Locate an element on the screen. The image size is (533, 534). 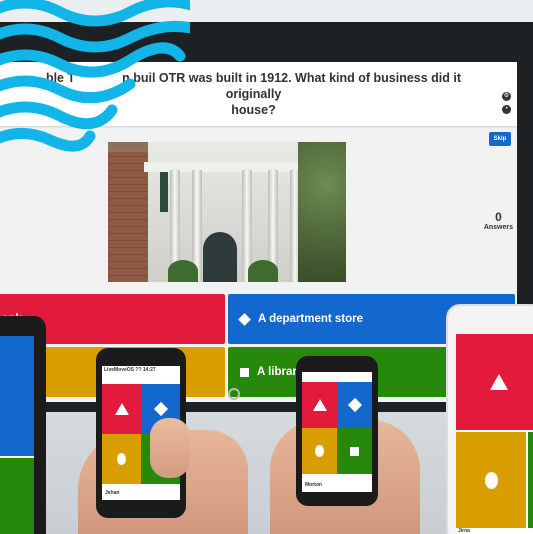
phone-2-yellow-button is located at coordinates (319, 451).